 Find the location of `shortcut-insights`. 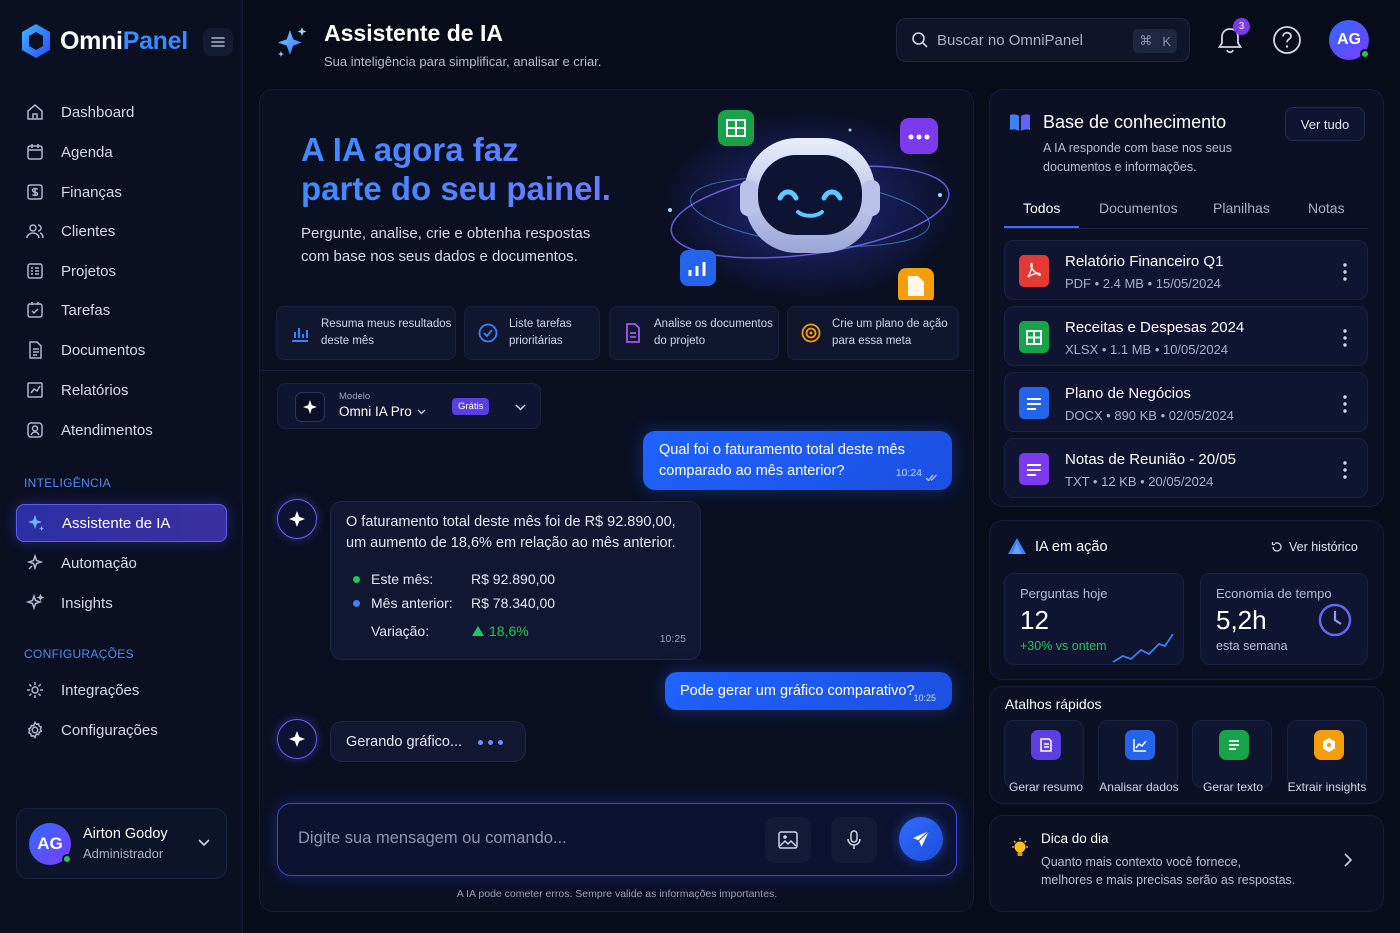

shortcut-insights is located at coordinates (1327, 754).